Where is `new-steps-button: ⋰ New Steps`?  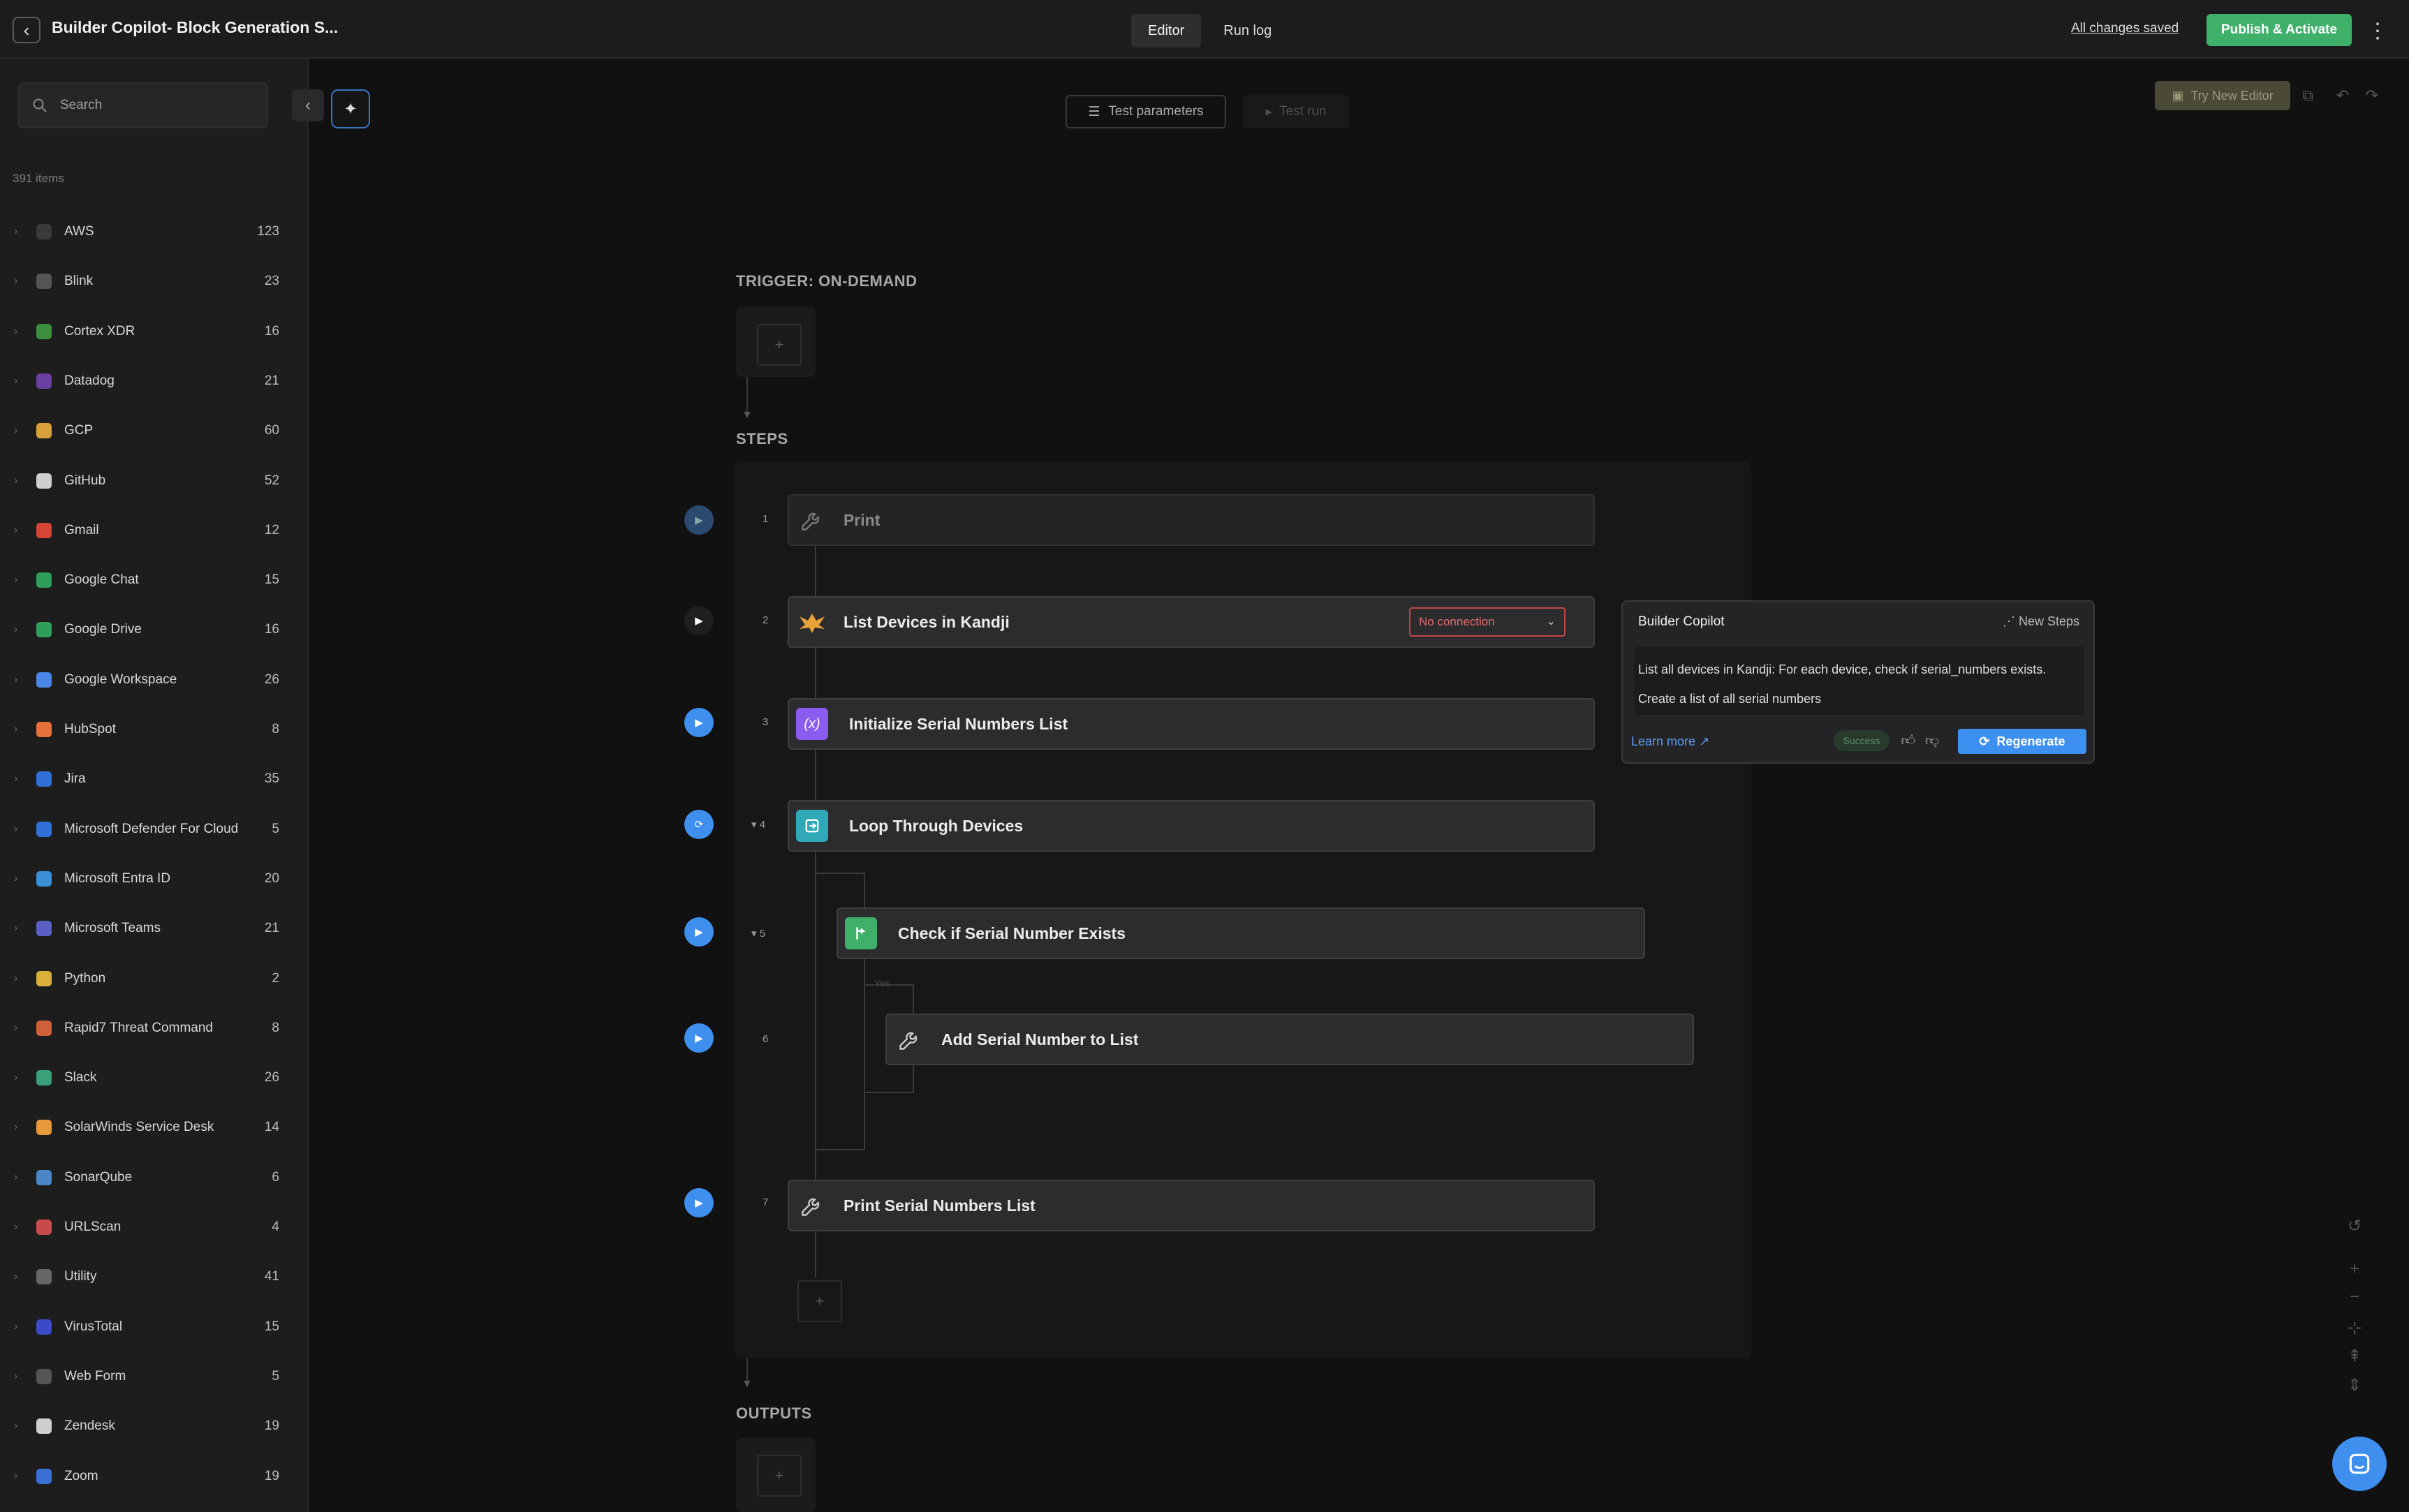
new-steps-button: ⋰ New Steps is located at coordinates (2041, 621).